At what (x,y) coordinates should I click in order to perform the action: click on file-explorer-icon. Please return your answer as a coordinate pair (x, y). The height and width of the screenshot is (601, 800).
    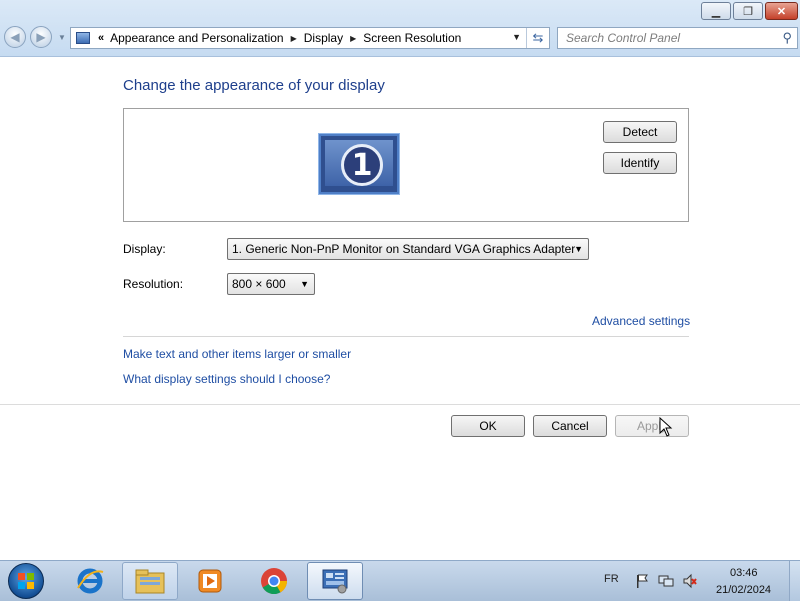
    Looking at the image, I should click on (150, 581).